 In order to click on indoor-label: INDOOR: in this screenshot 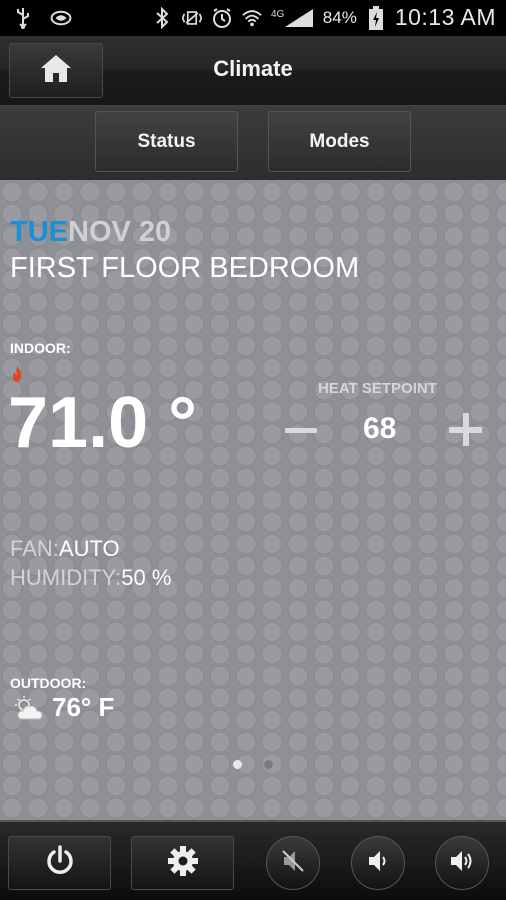, I will do `click(40, 348)`.